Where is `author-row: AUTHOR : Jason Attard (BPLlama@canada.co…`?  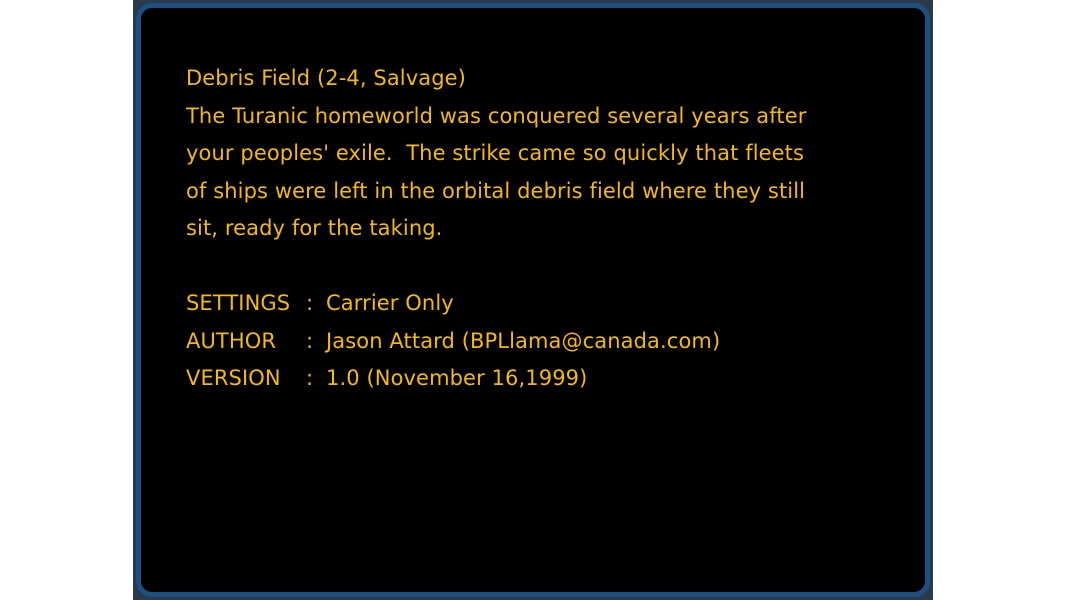
author-row: AUTHOR : Jason Attard (BPLlama@canada.co… is located at coordinates (546, 342).